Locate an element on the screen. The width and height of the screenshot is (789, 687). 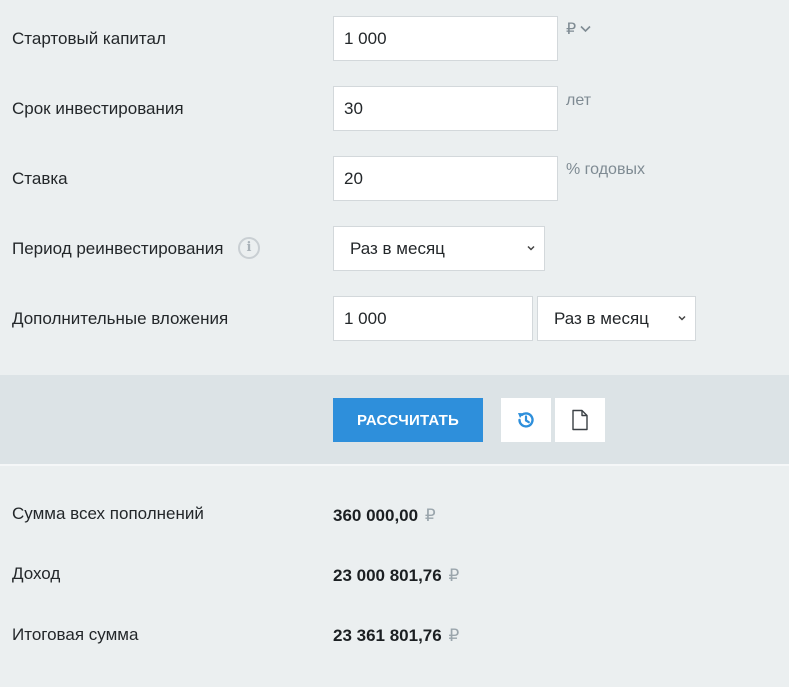
history-button is located at coordinates (526, 420).